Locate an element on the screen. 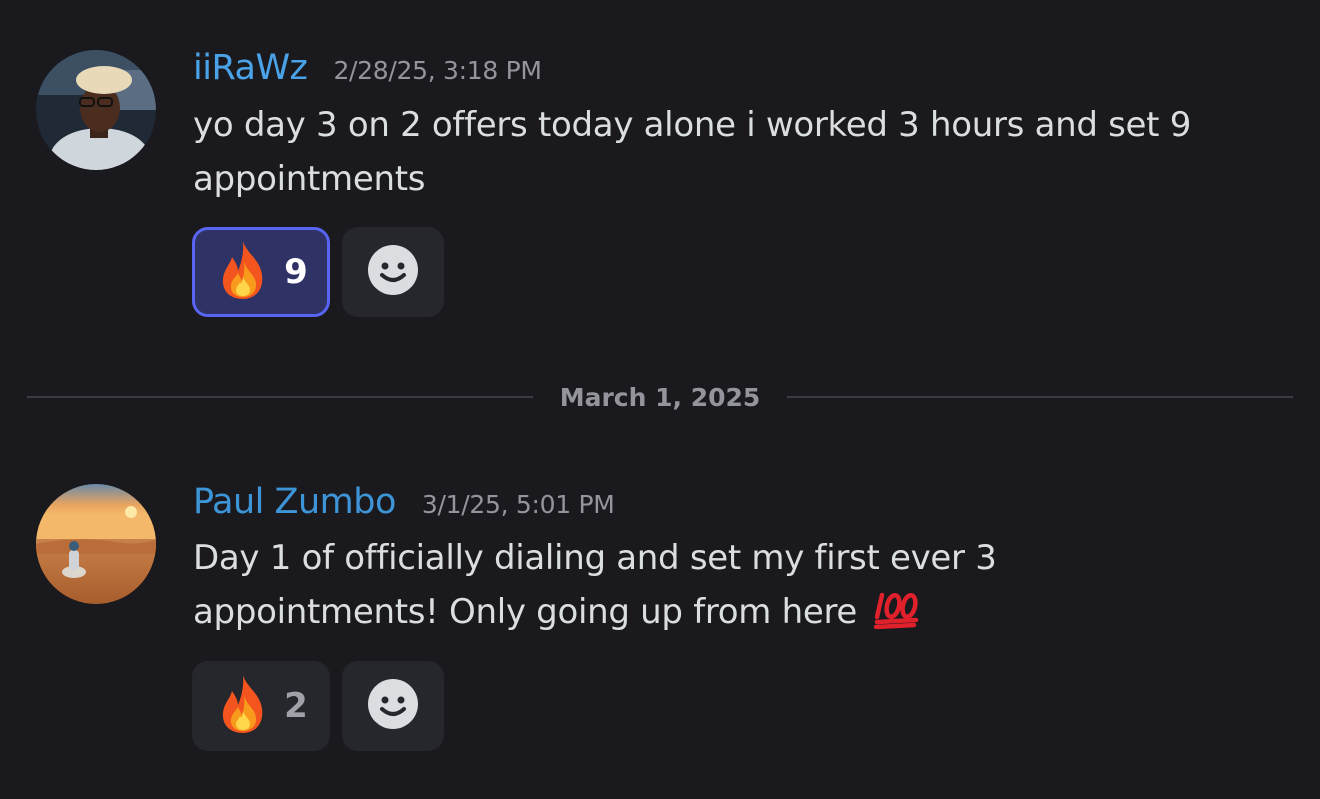  avatar-paul-zumbo-image is located at coordinates (96, 544).